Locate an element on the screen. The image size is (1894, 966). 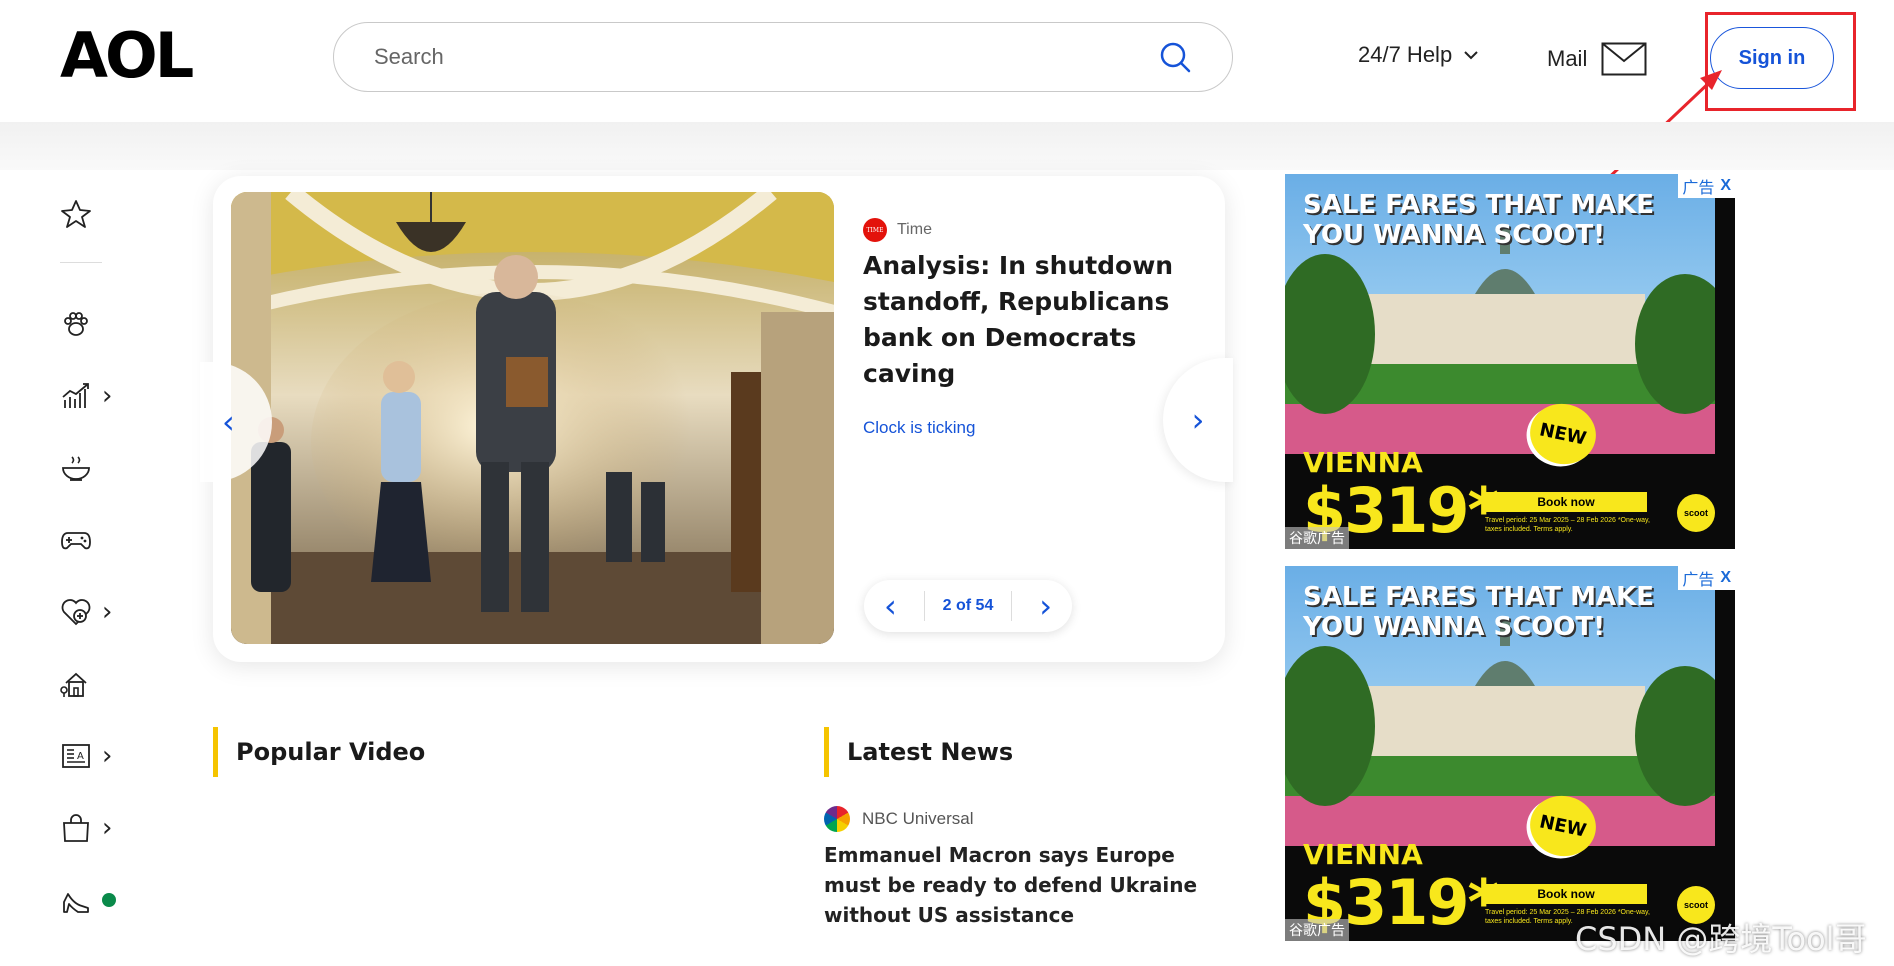
help-label: 24/7 Help is located at coordinates (1405, 54).